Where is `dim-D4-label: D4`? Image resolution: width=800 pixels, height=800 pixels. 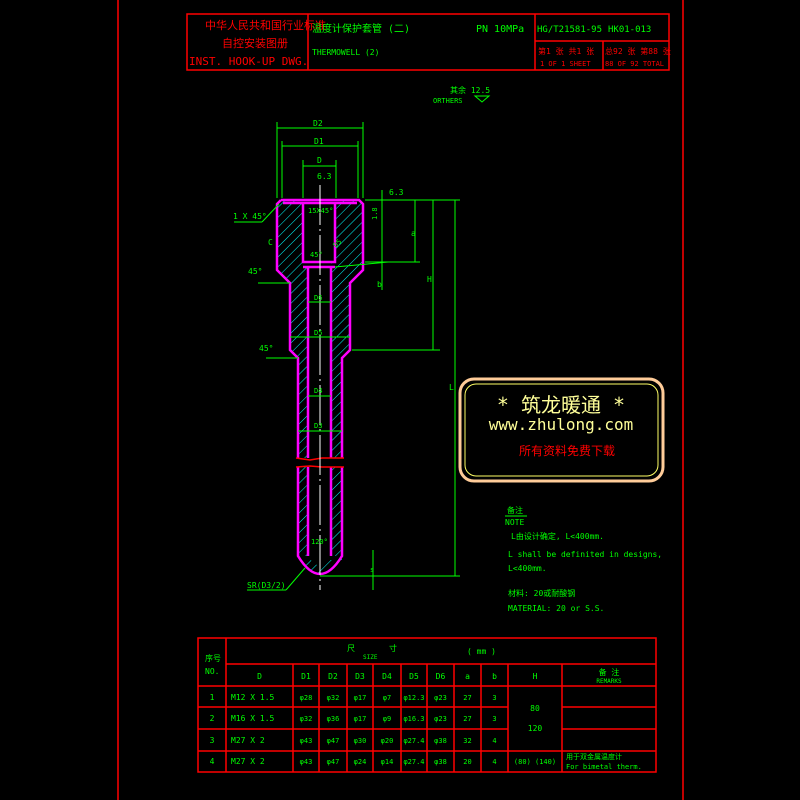 dim-D4-label: D4 is located at coordinates (318, 391).